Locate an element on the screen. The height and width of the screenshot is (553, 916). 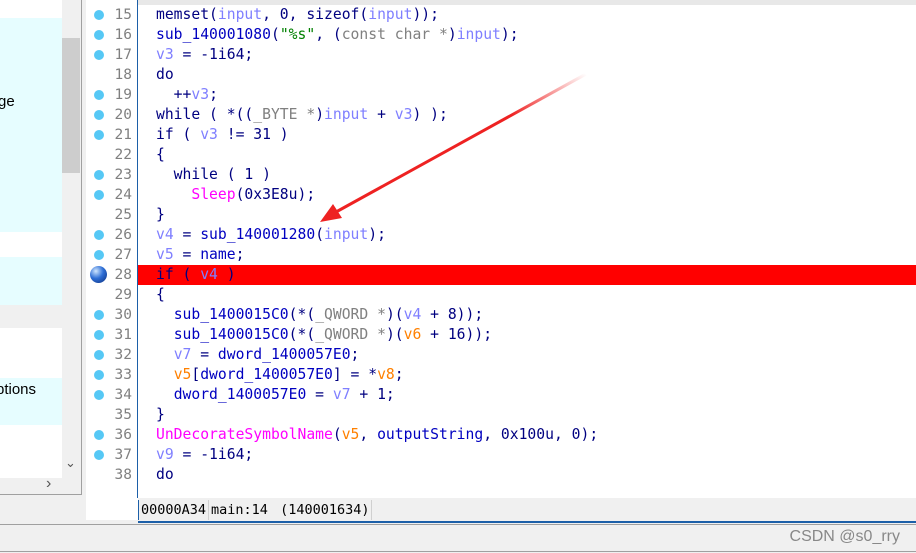
code-token: v3 is located at coordinates (209, 134).